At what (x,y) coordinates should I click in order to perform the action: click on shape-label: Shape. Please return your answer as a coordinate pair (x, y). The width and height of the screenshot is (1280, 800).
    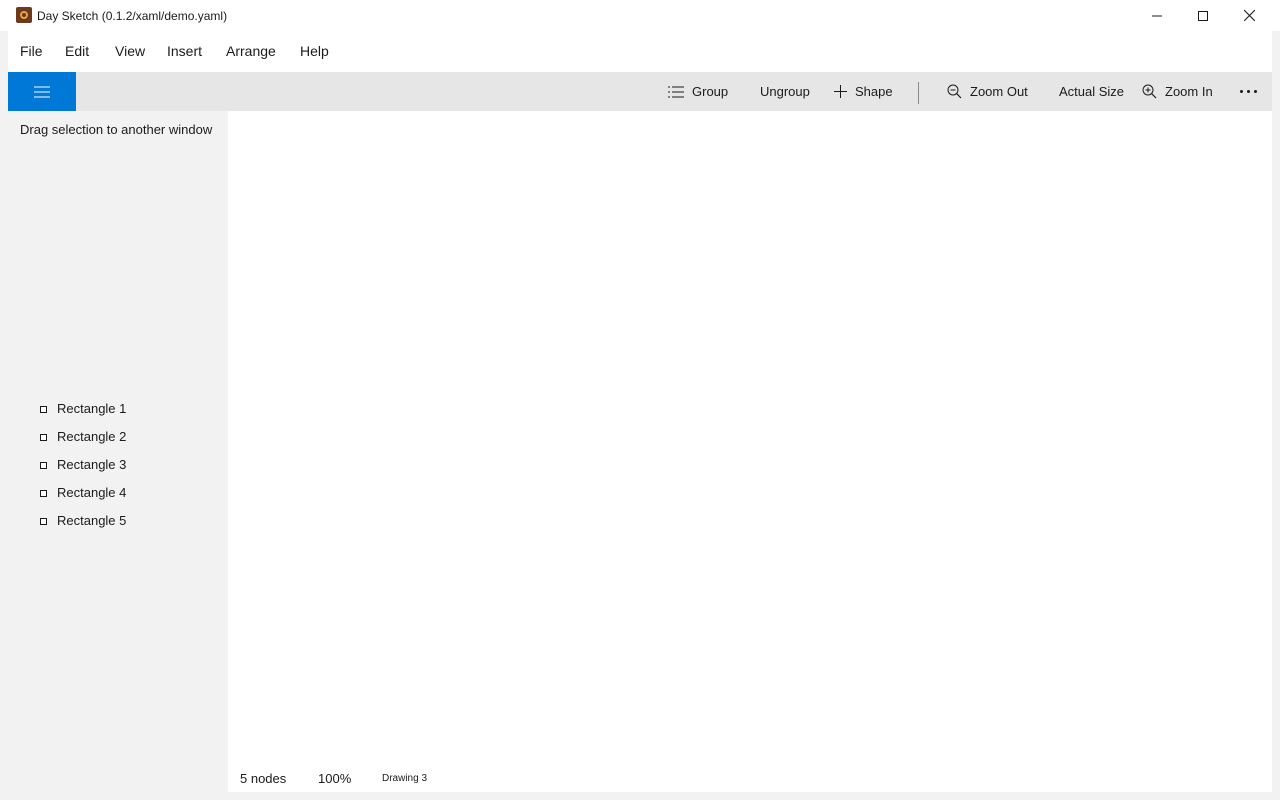
    Looking at the image, I should click on (874, 91).